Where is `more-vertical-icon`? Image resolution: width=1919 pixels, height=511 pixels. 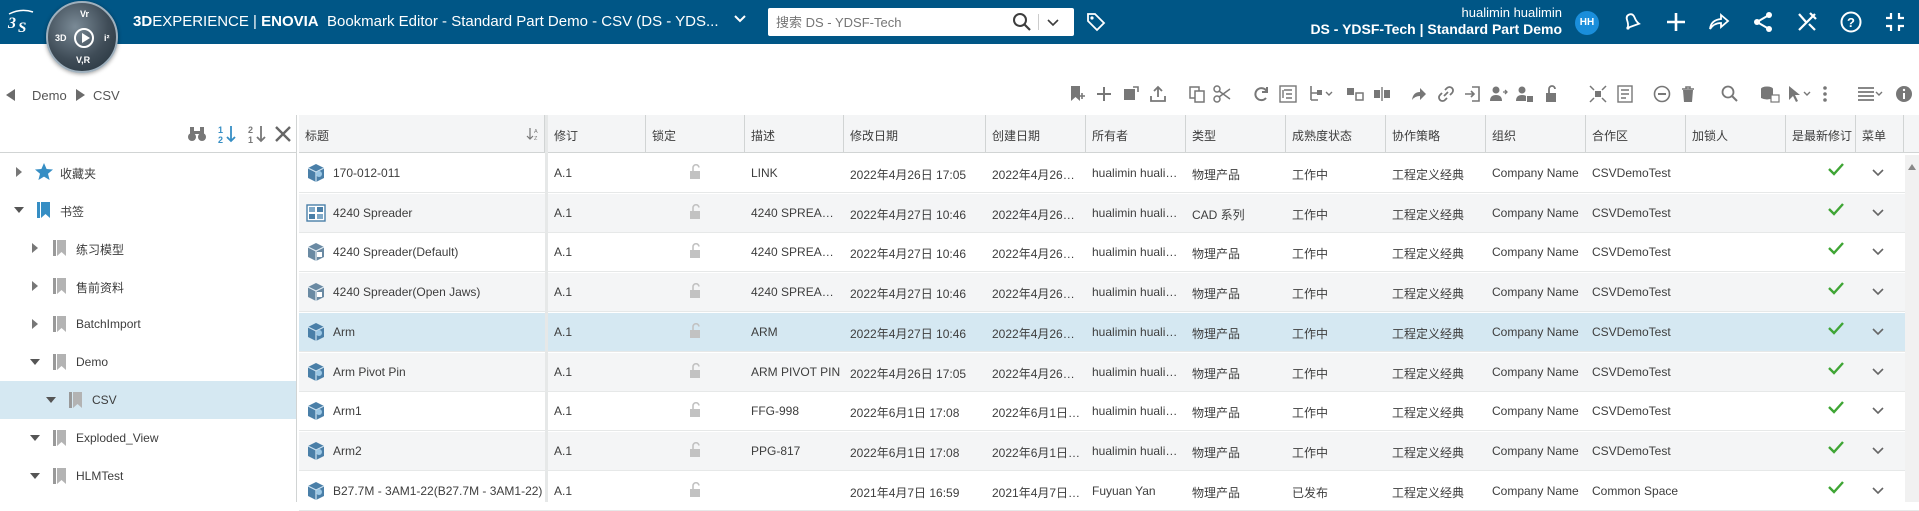 more-vertical-icon is located at coordinates (1830, 94).